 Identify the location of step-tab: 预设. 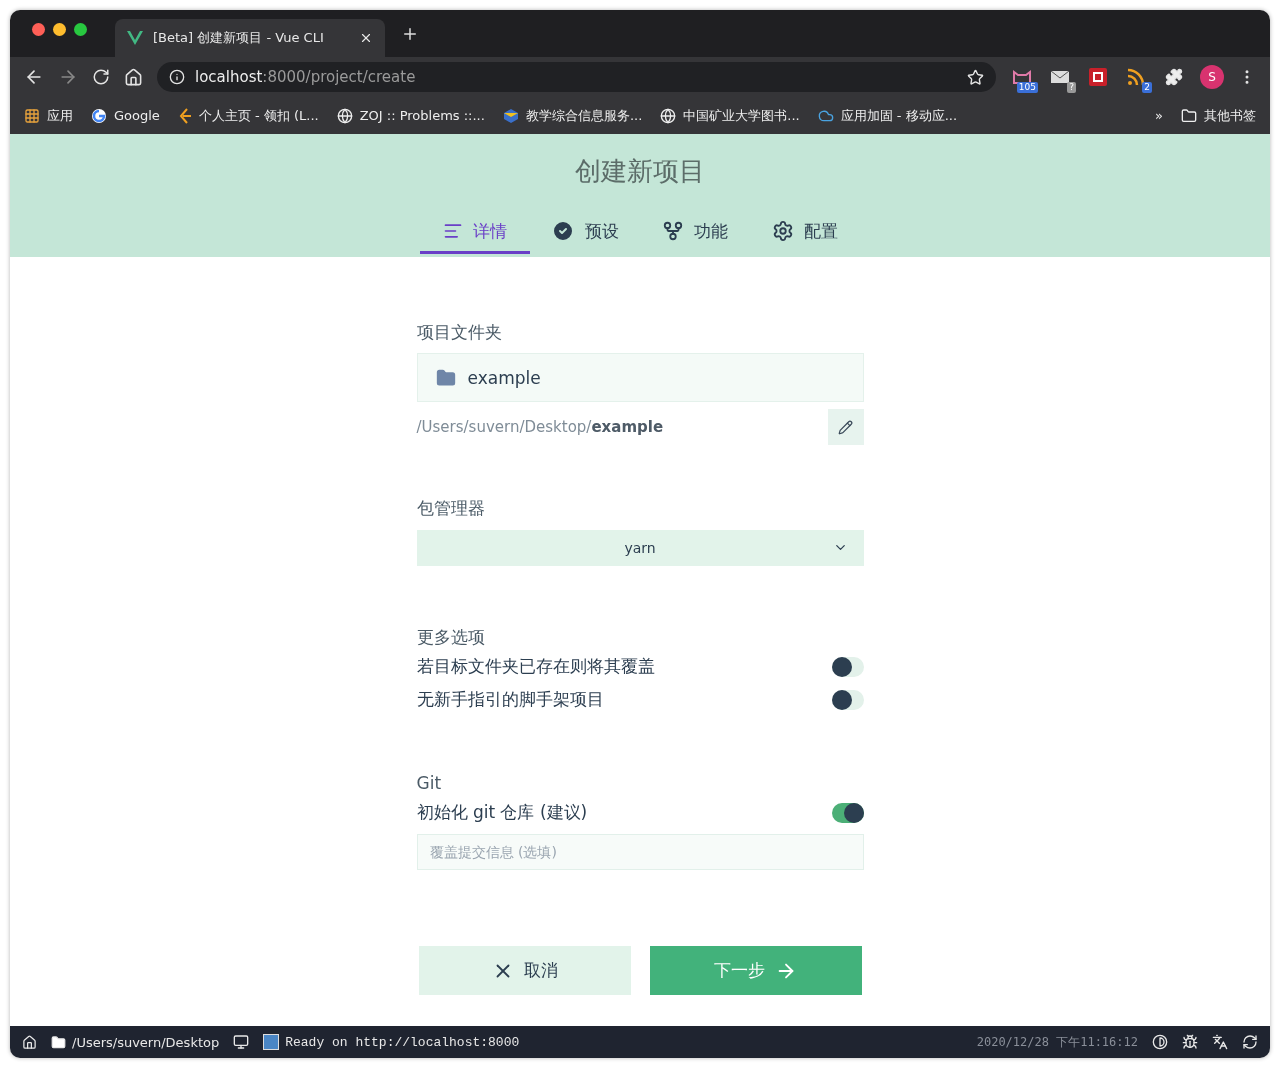
(585, 232).